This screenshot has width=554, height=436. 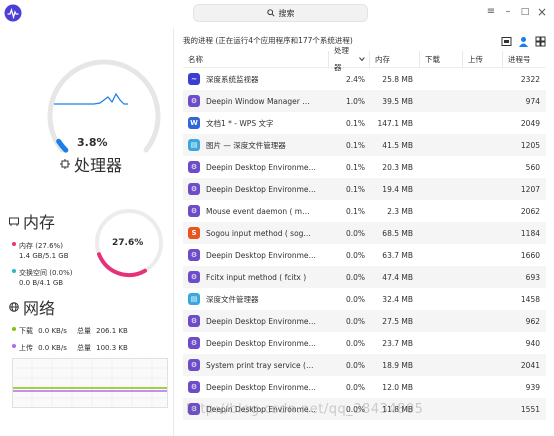 What do you see at coordinates (13, 13) in the screenshot?
I see `deepin-system-monitor-logo-icon` at bounding box center [13, 13].